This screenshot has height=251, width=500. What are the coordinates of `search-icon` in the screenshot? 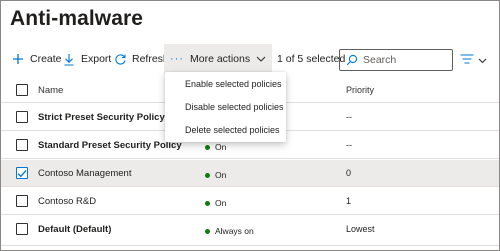 It's located at (352, 60).